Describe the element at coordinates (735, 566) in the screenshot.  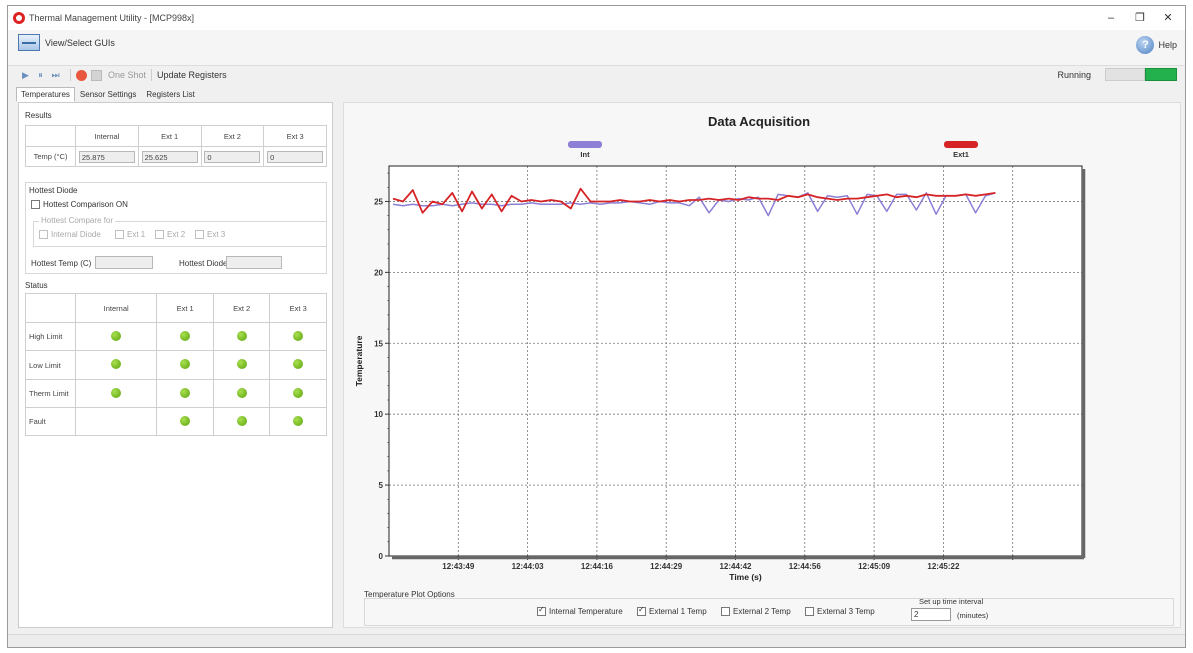
I see `x-tick-label: 12:44:42` at that location.